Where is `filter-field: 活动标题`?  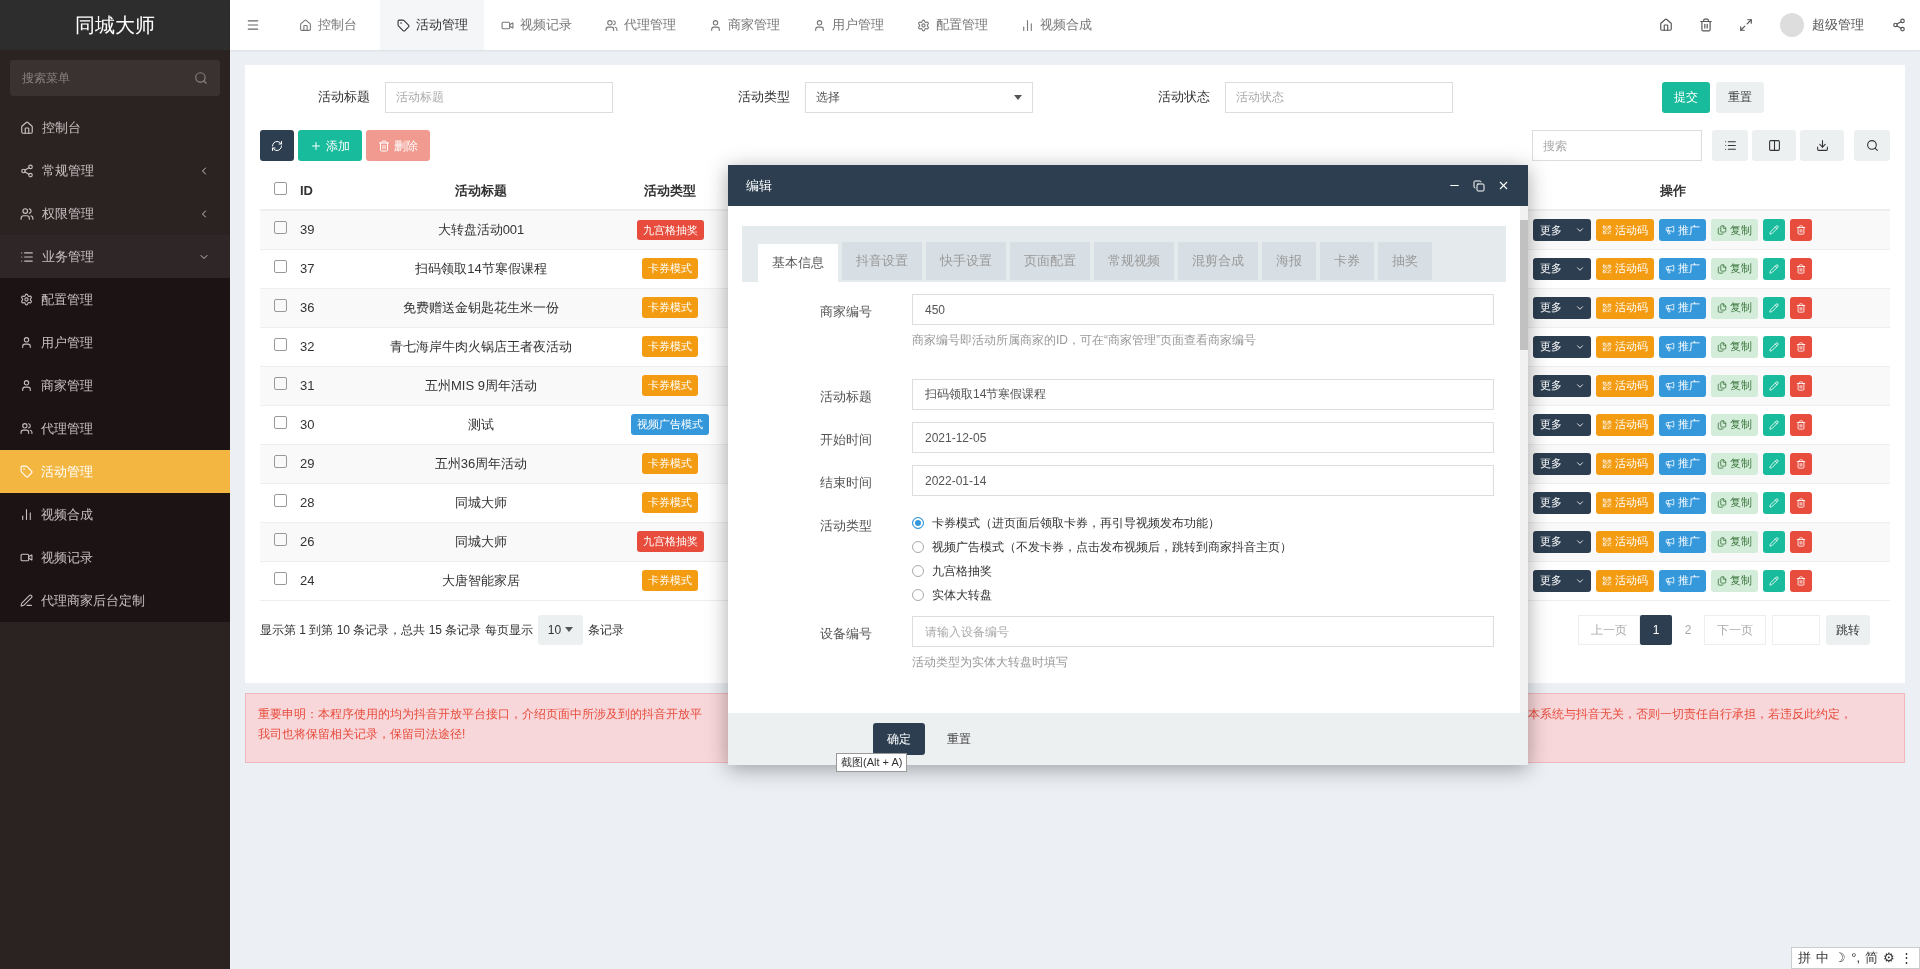 filter-field: 活动标题 is located at coordinates (499, 97).